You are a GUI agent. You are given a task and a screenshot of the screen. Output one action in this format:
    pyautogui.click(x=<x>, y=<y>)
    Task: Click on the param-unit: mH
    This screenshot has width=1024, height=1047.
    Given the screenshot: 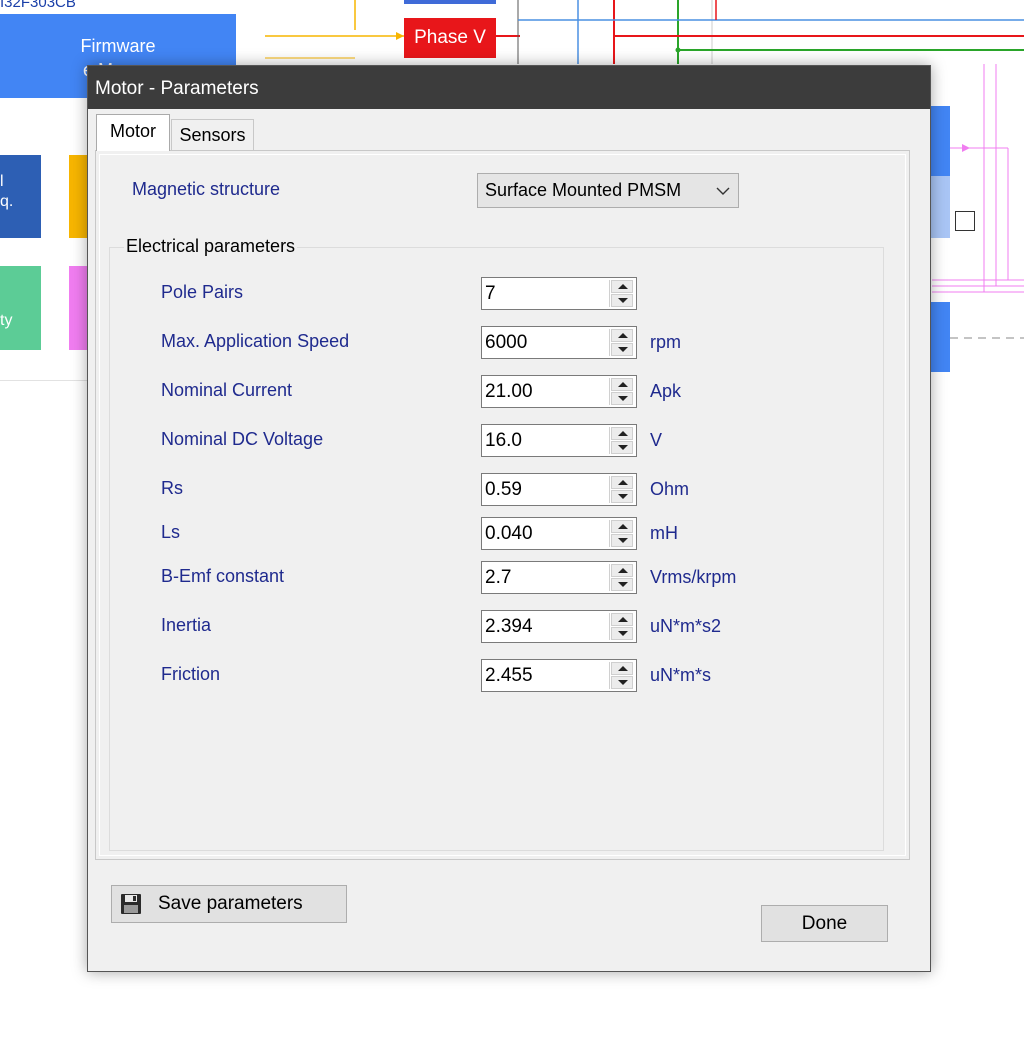 What is the action you would take?
    pyautogui.click(x=664, y=533)
    